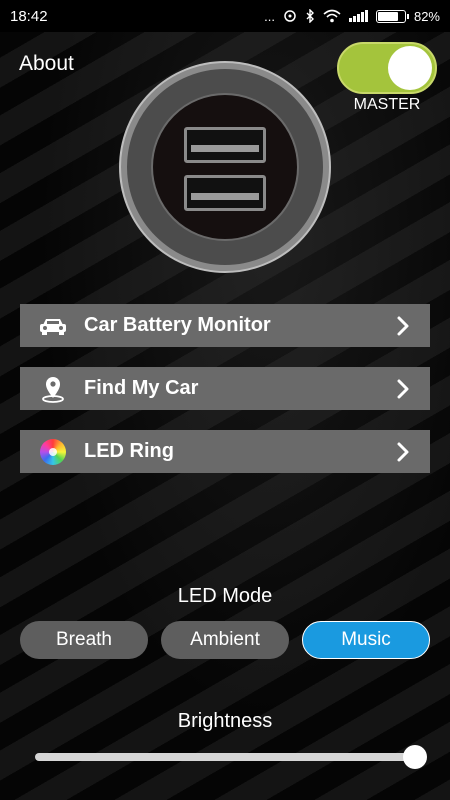 Image resolution: width=450 pixels, height=800 pixels. Describe the element at coordinates (84, 640) in the screenshot. I see `mode-button-breath: Breath` at that location.